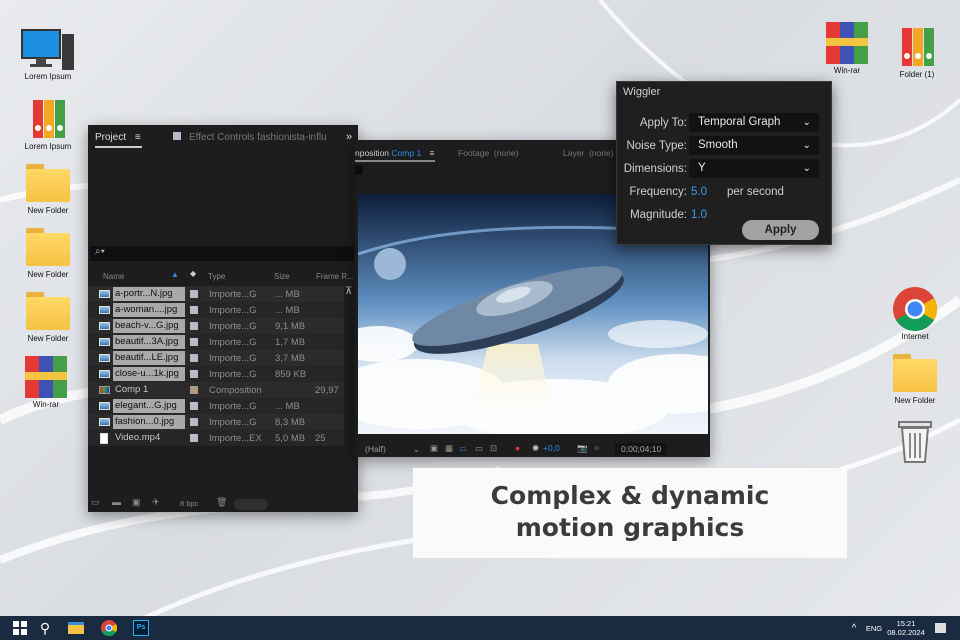 Image resolution: width=960 pixels, height=640 pixels. Describe the element at coordinates (359, 170) in the screenshot. I see `comp-navigator` at that location.